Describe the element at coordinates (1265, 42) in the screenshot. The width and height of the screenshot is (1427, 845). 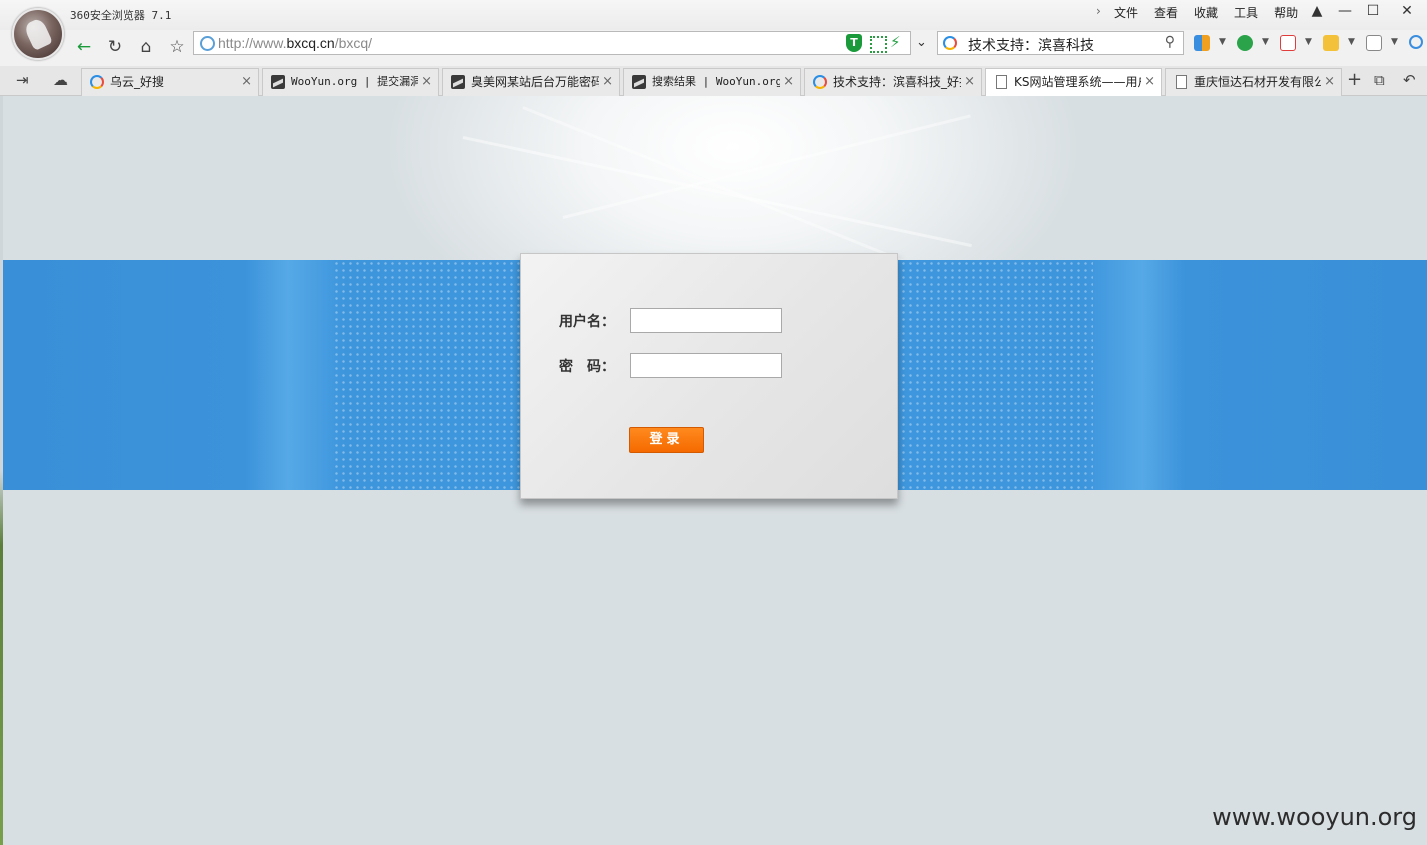
I see `safety-dropdown-icon: ▼` at that location.